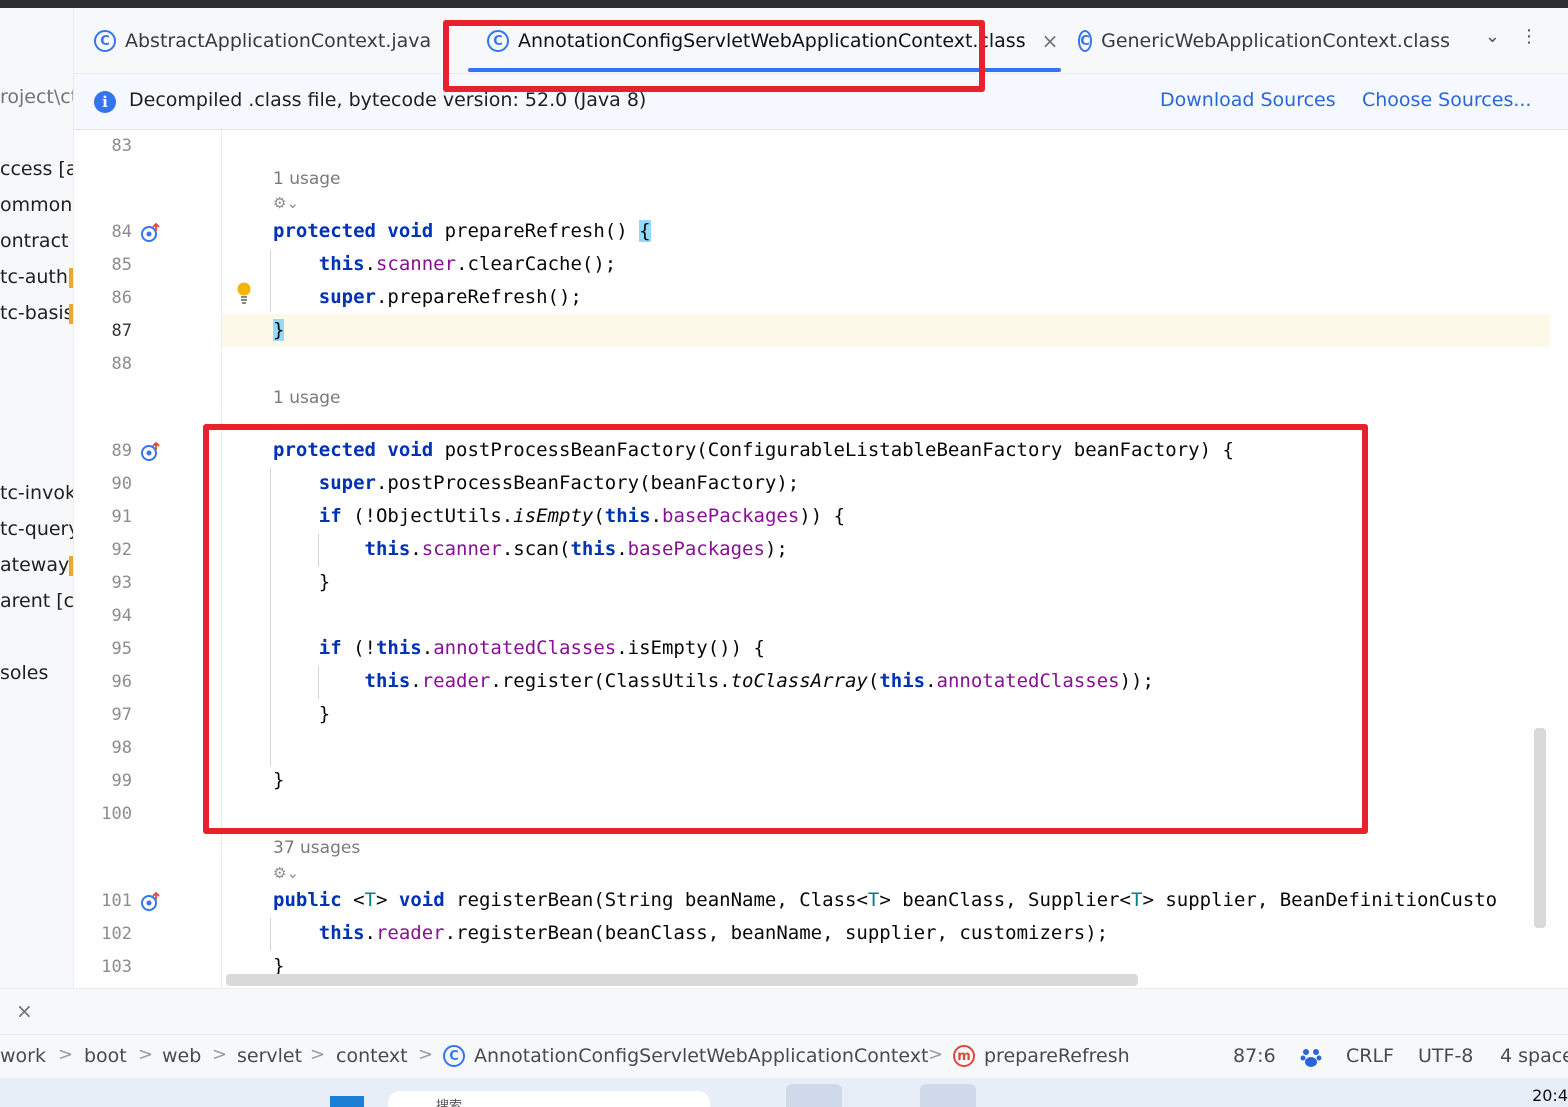  Describe the element at coordinates (116, 814) in the screenshot. I see `line-number: 100` at that location.